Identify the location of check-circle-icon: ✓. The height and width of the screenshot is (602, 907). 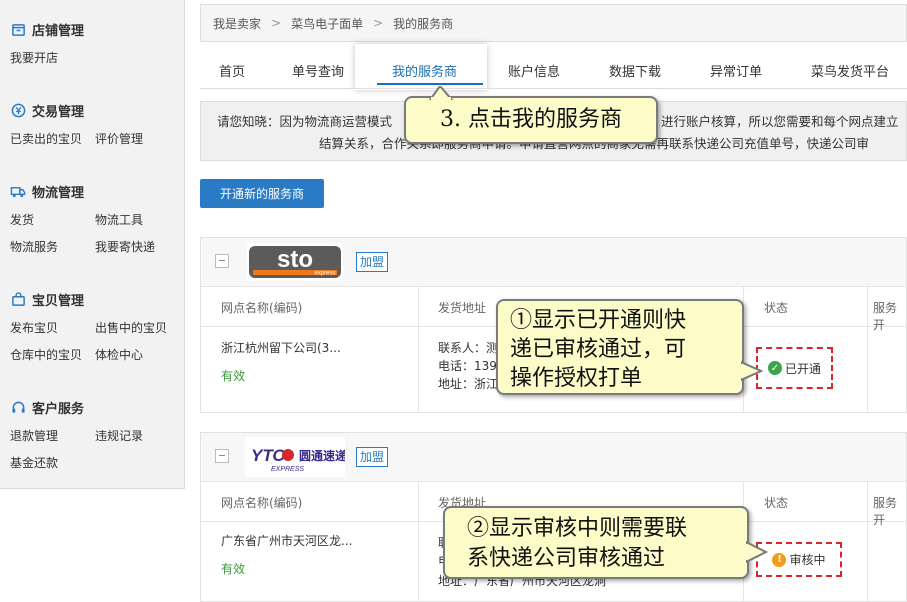
(774, 368).